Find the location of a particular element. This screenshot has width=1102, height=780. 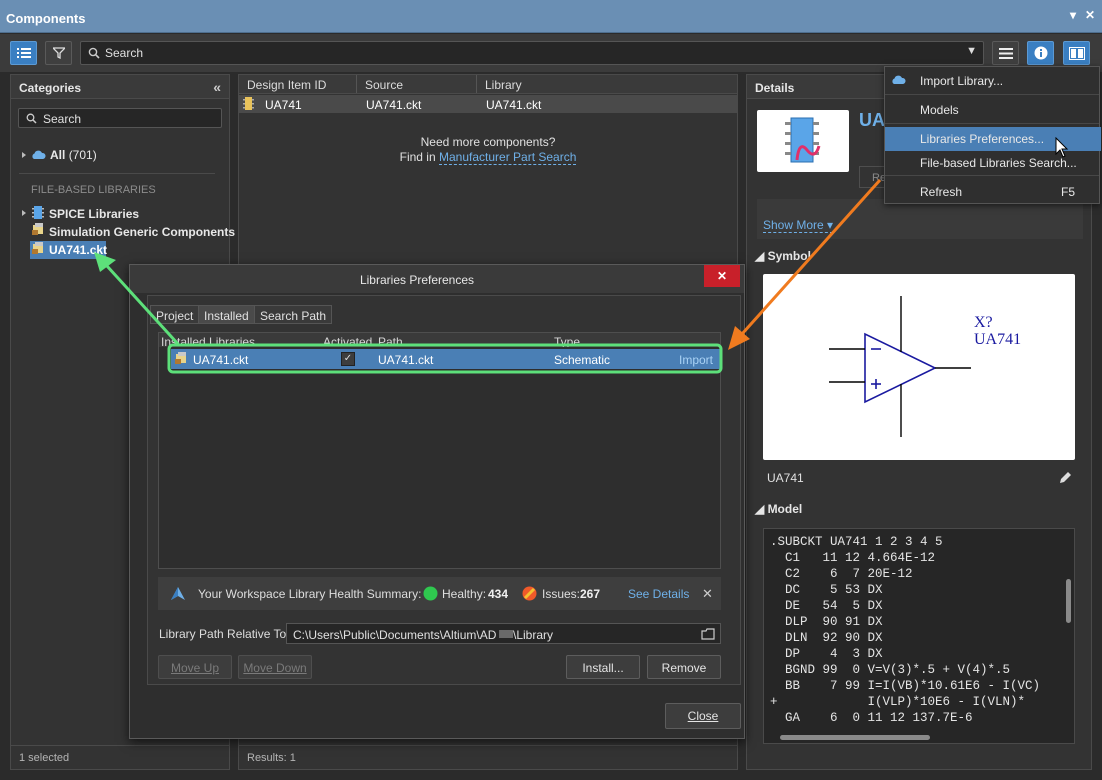

list-status: Results: 1 is located at coordinates (488, 757).